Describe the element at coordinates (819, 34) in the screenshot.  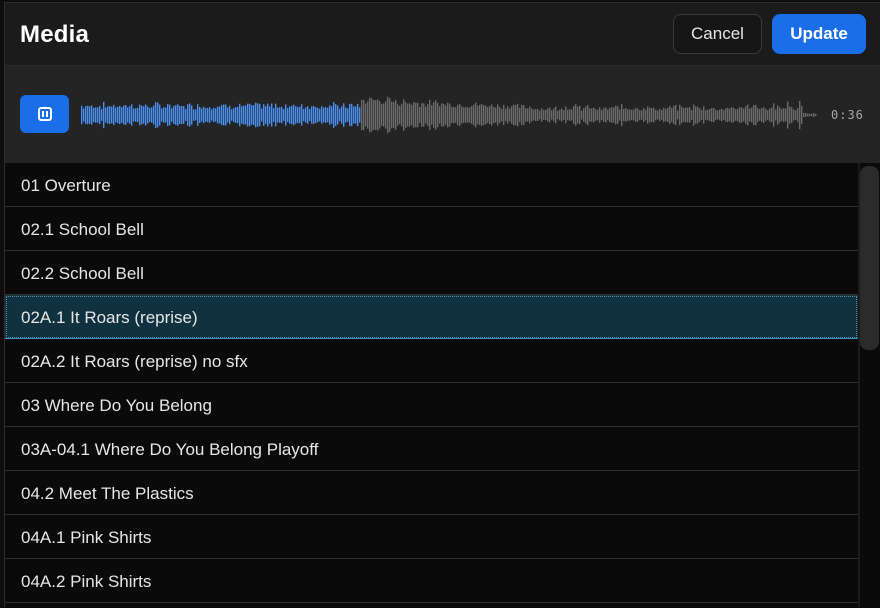
I see `update-button: Update` at that location.